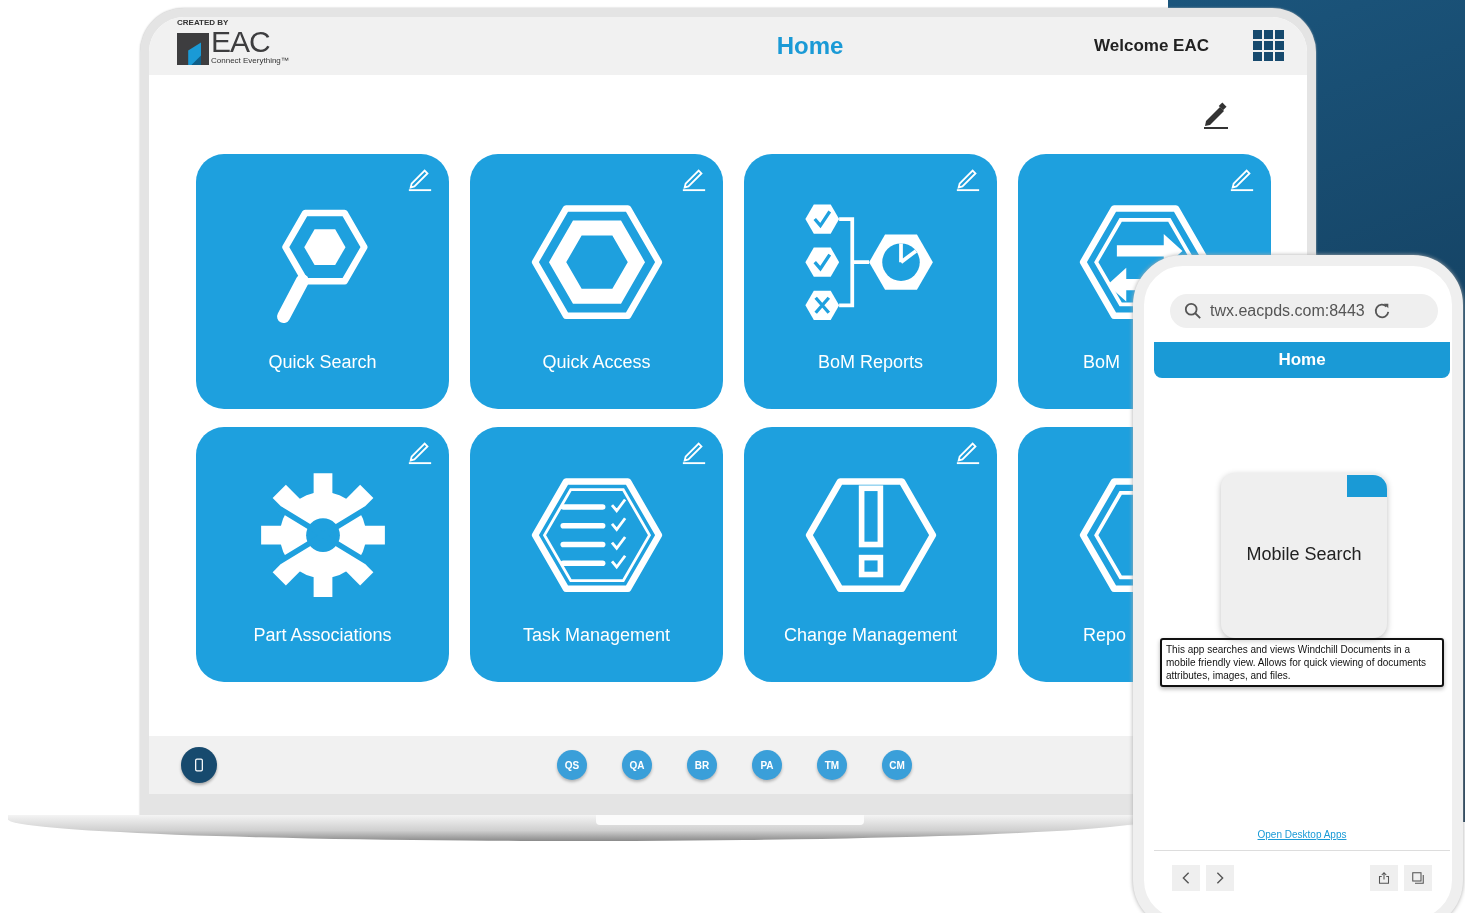 Image resolution: width=1465 pixels, height=913 pixels. Describe the element at coordinates (1101, 362) in the screenshot. I see `tile-label: BoM` at that location.